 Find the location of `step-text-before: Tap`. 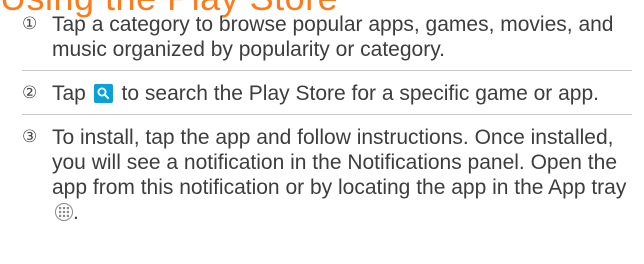

step-text-before: Tap is located at coordinates (69, 93).